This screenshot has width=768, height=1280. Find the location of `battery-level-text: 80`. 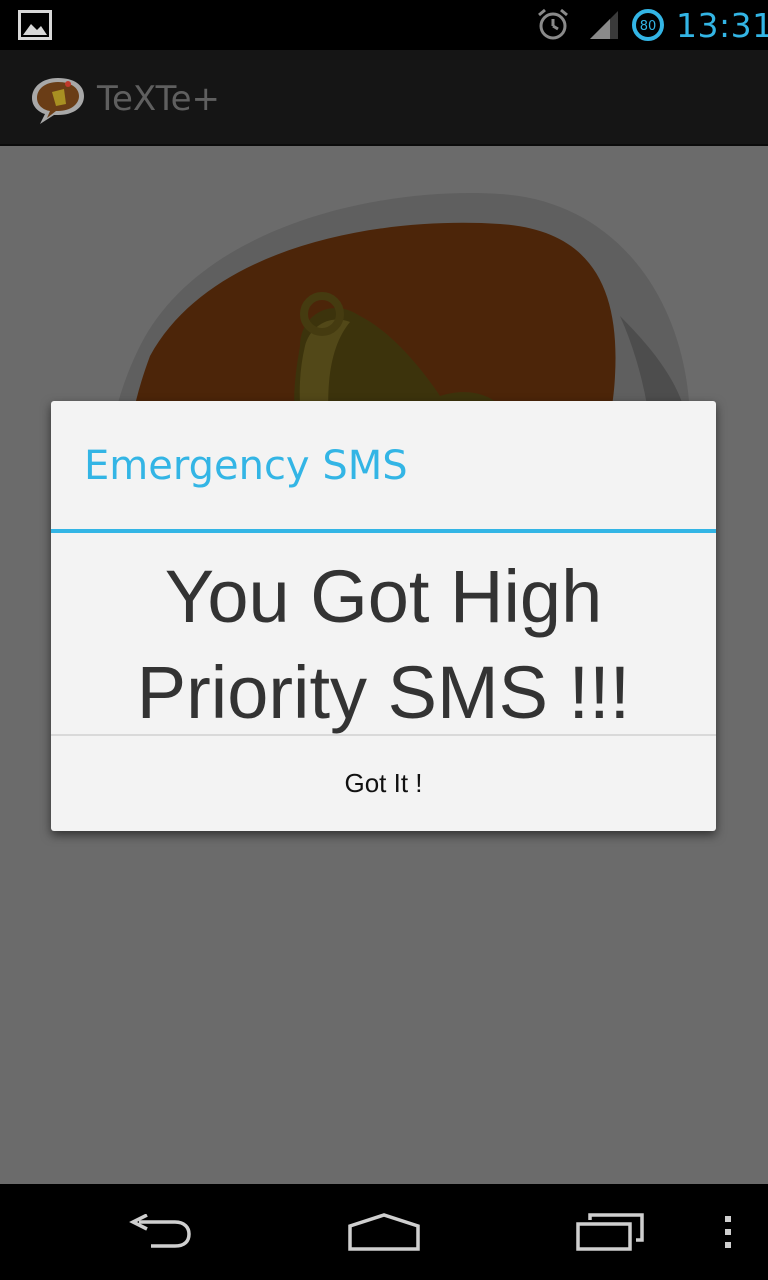

battery-level-text: 80 is located at coordinates (648, 26).